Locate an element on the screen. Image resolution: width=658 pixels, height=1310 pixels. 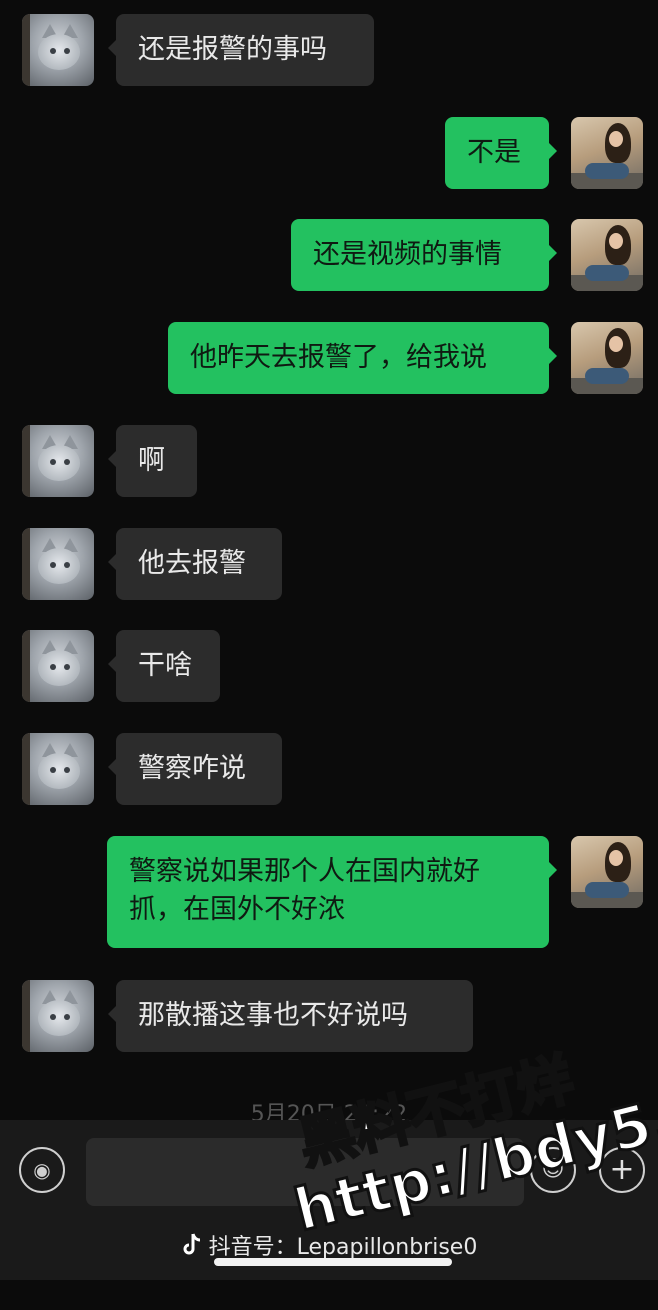
incoming-message-bubble: 啊 is located at coordinates (152, 461).